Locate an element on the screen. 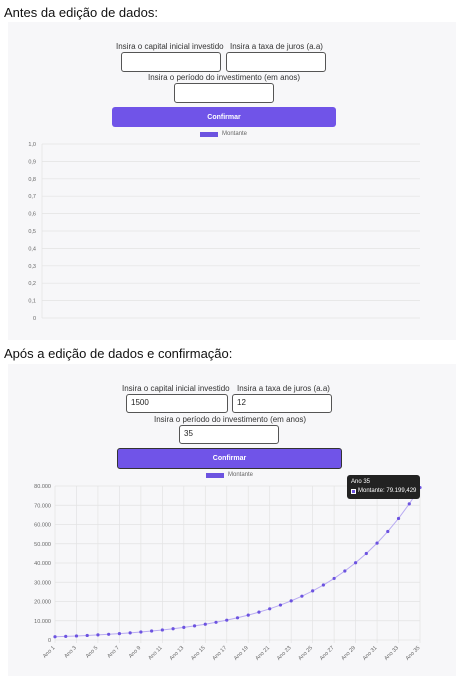 The width and height of the screenshot is (456, 679). y-tick-label: 50.000 is located at coordinates (42, 545).